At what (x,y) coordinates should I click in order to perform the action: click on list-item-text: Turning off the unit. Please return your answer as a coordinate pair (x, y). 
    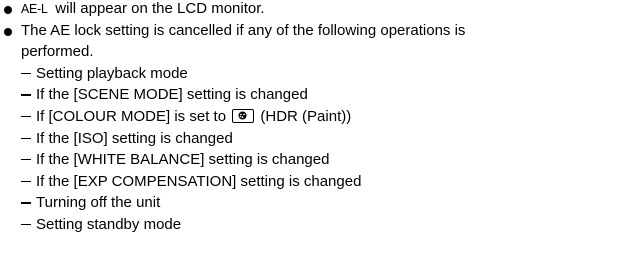
    Looking at the image, I should click on (98, 203).